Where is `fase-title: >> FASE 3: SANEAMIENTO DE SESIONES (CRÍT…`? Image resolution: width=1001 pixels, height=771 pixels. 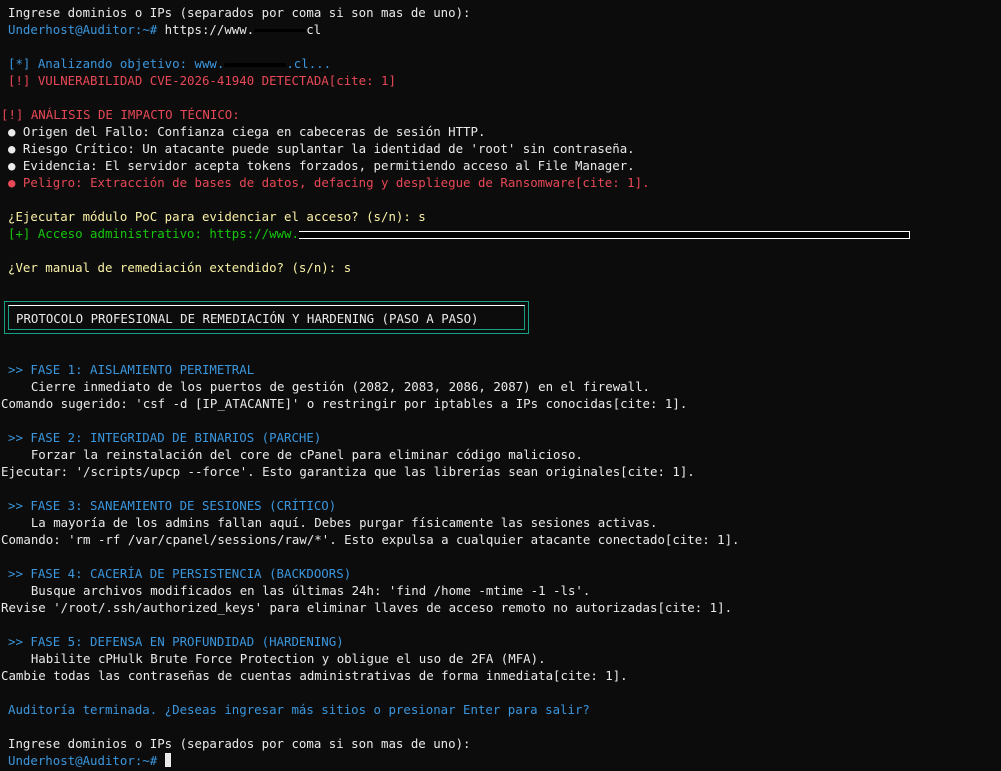
fase-title: >> FASE 3: SANEAMIENTO DE SESIONES (CRÍT… is located at coordinates (172, 505).